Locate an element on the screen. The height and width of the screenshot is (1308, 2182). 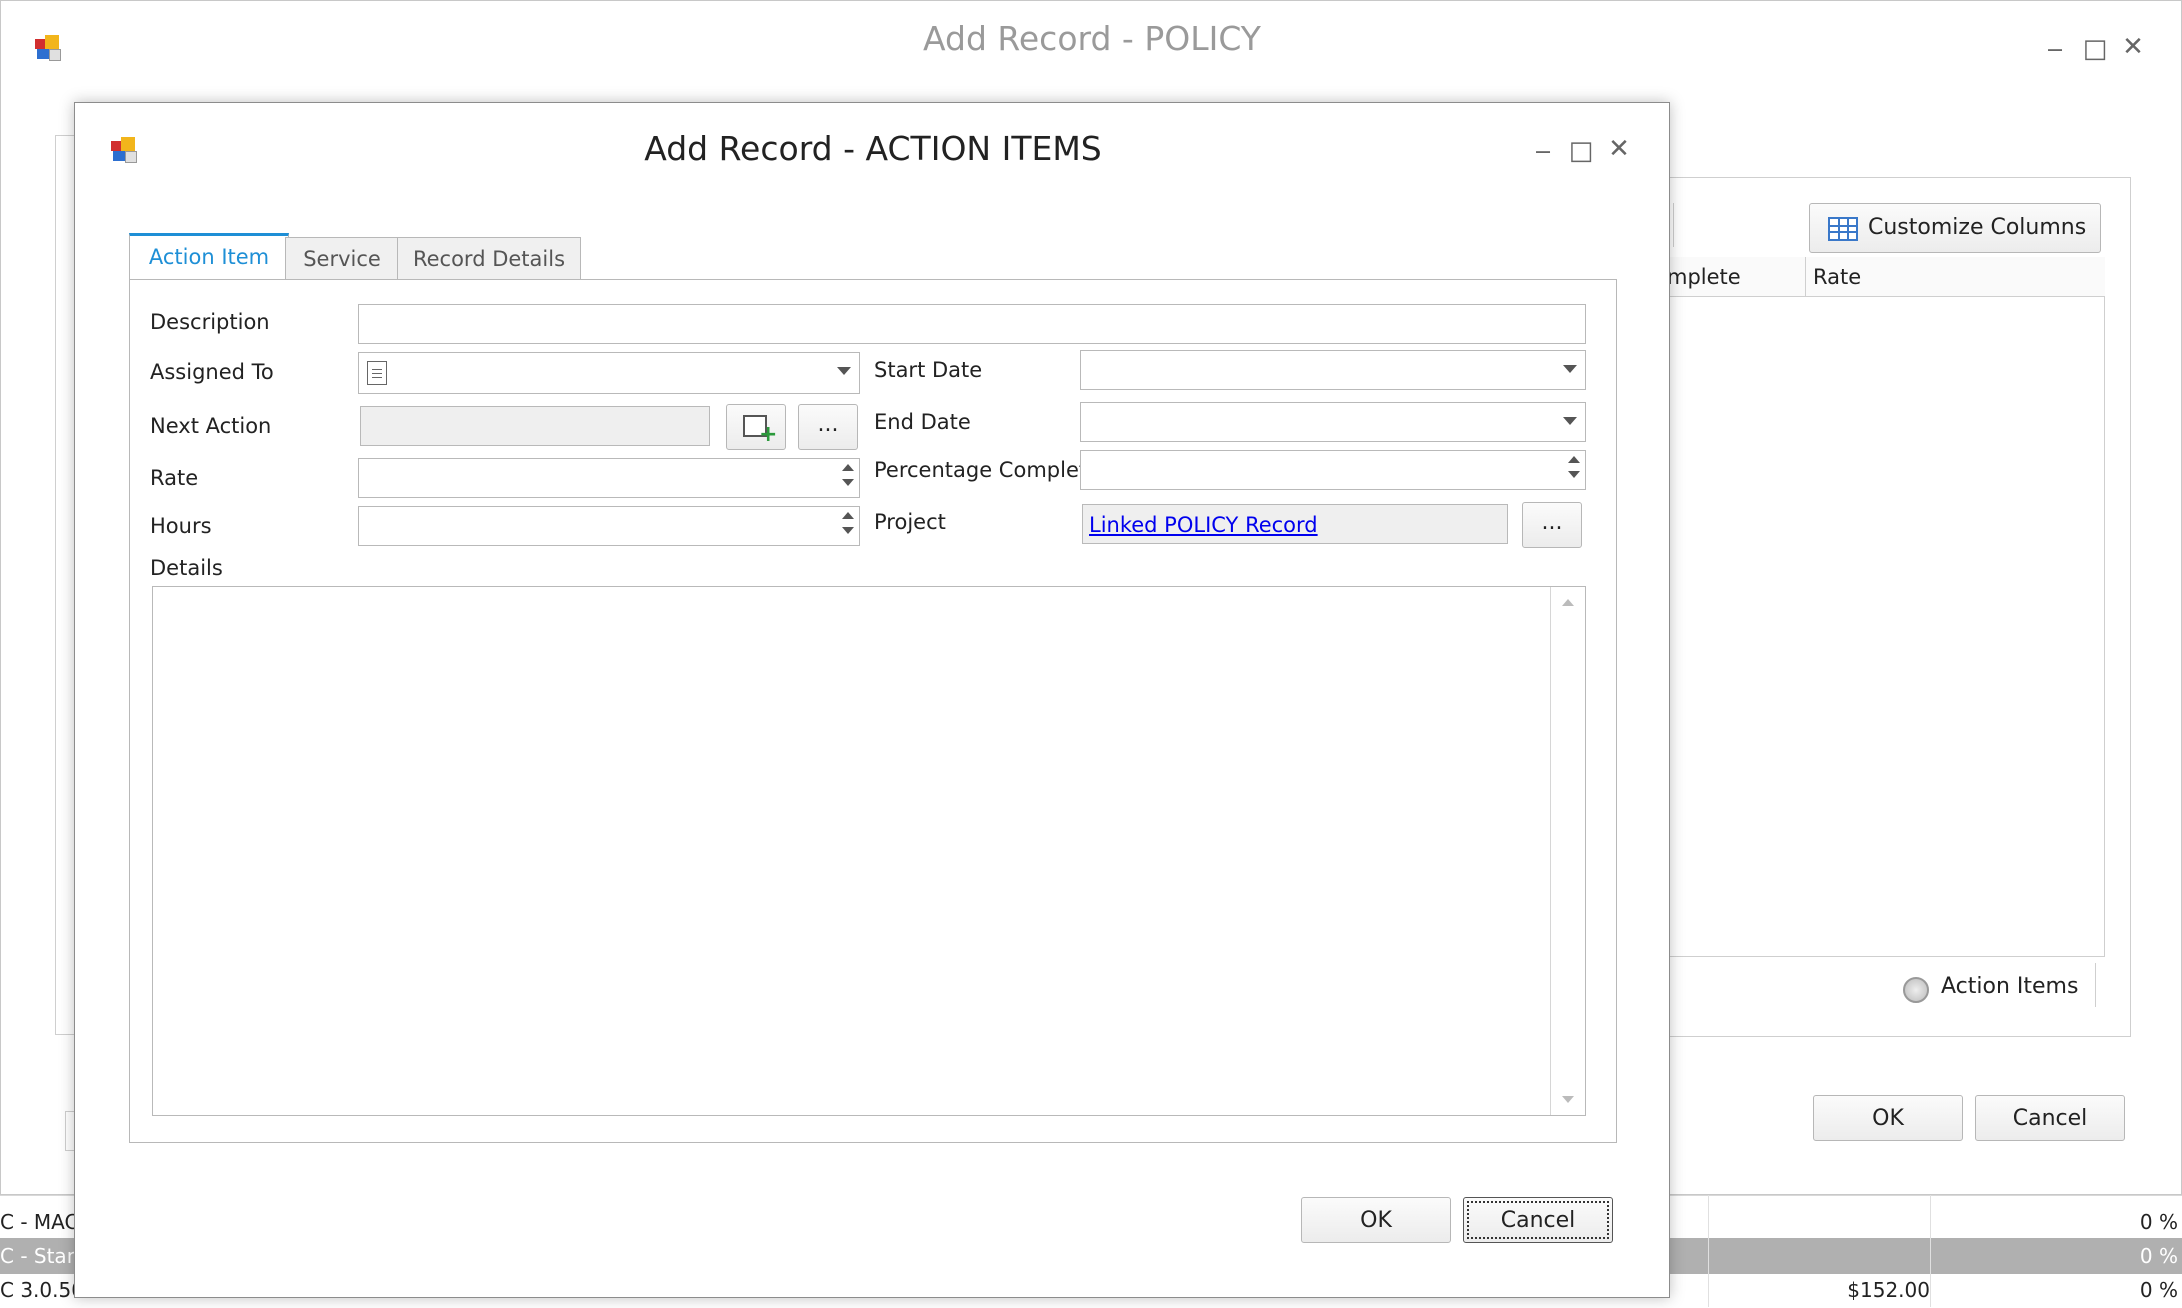
project-field: Linked POLICY Record is located at coordinates (1295, 524).